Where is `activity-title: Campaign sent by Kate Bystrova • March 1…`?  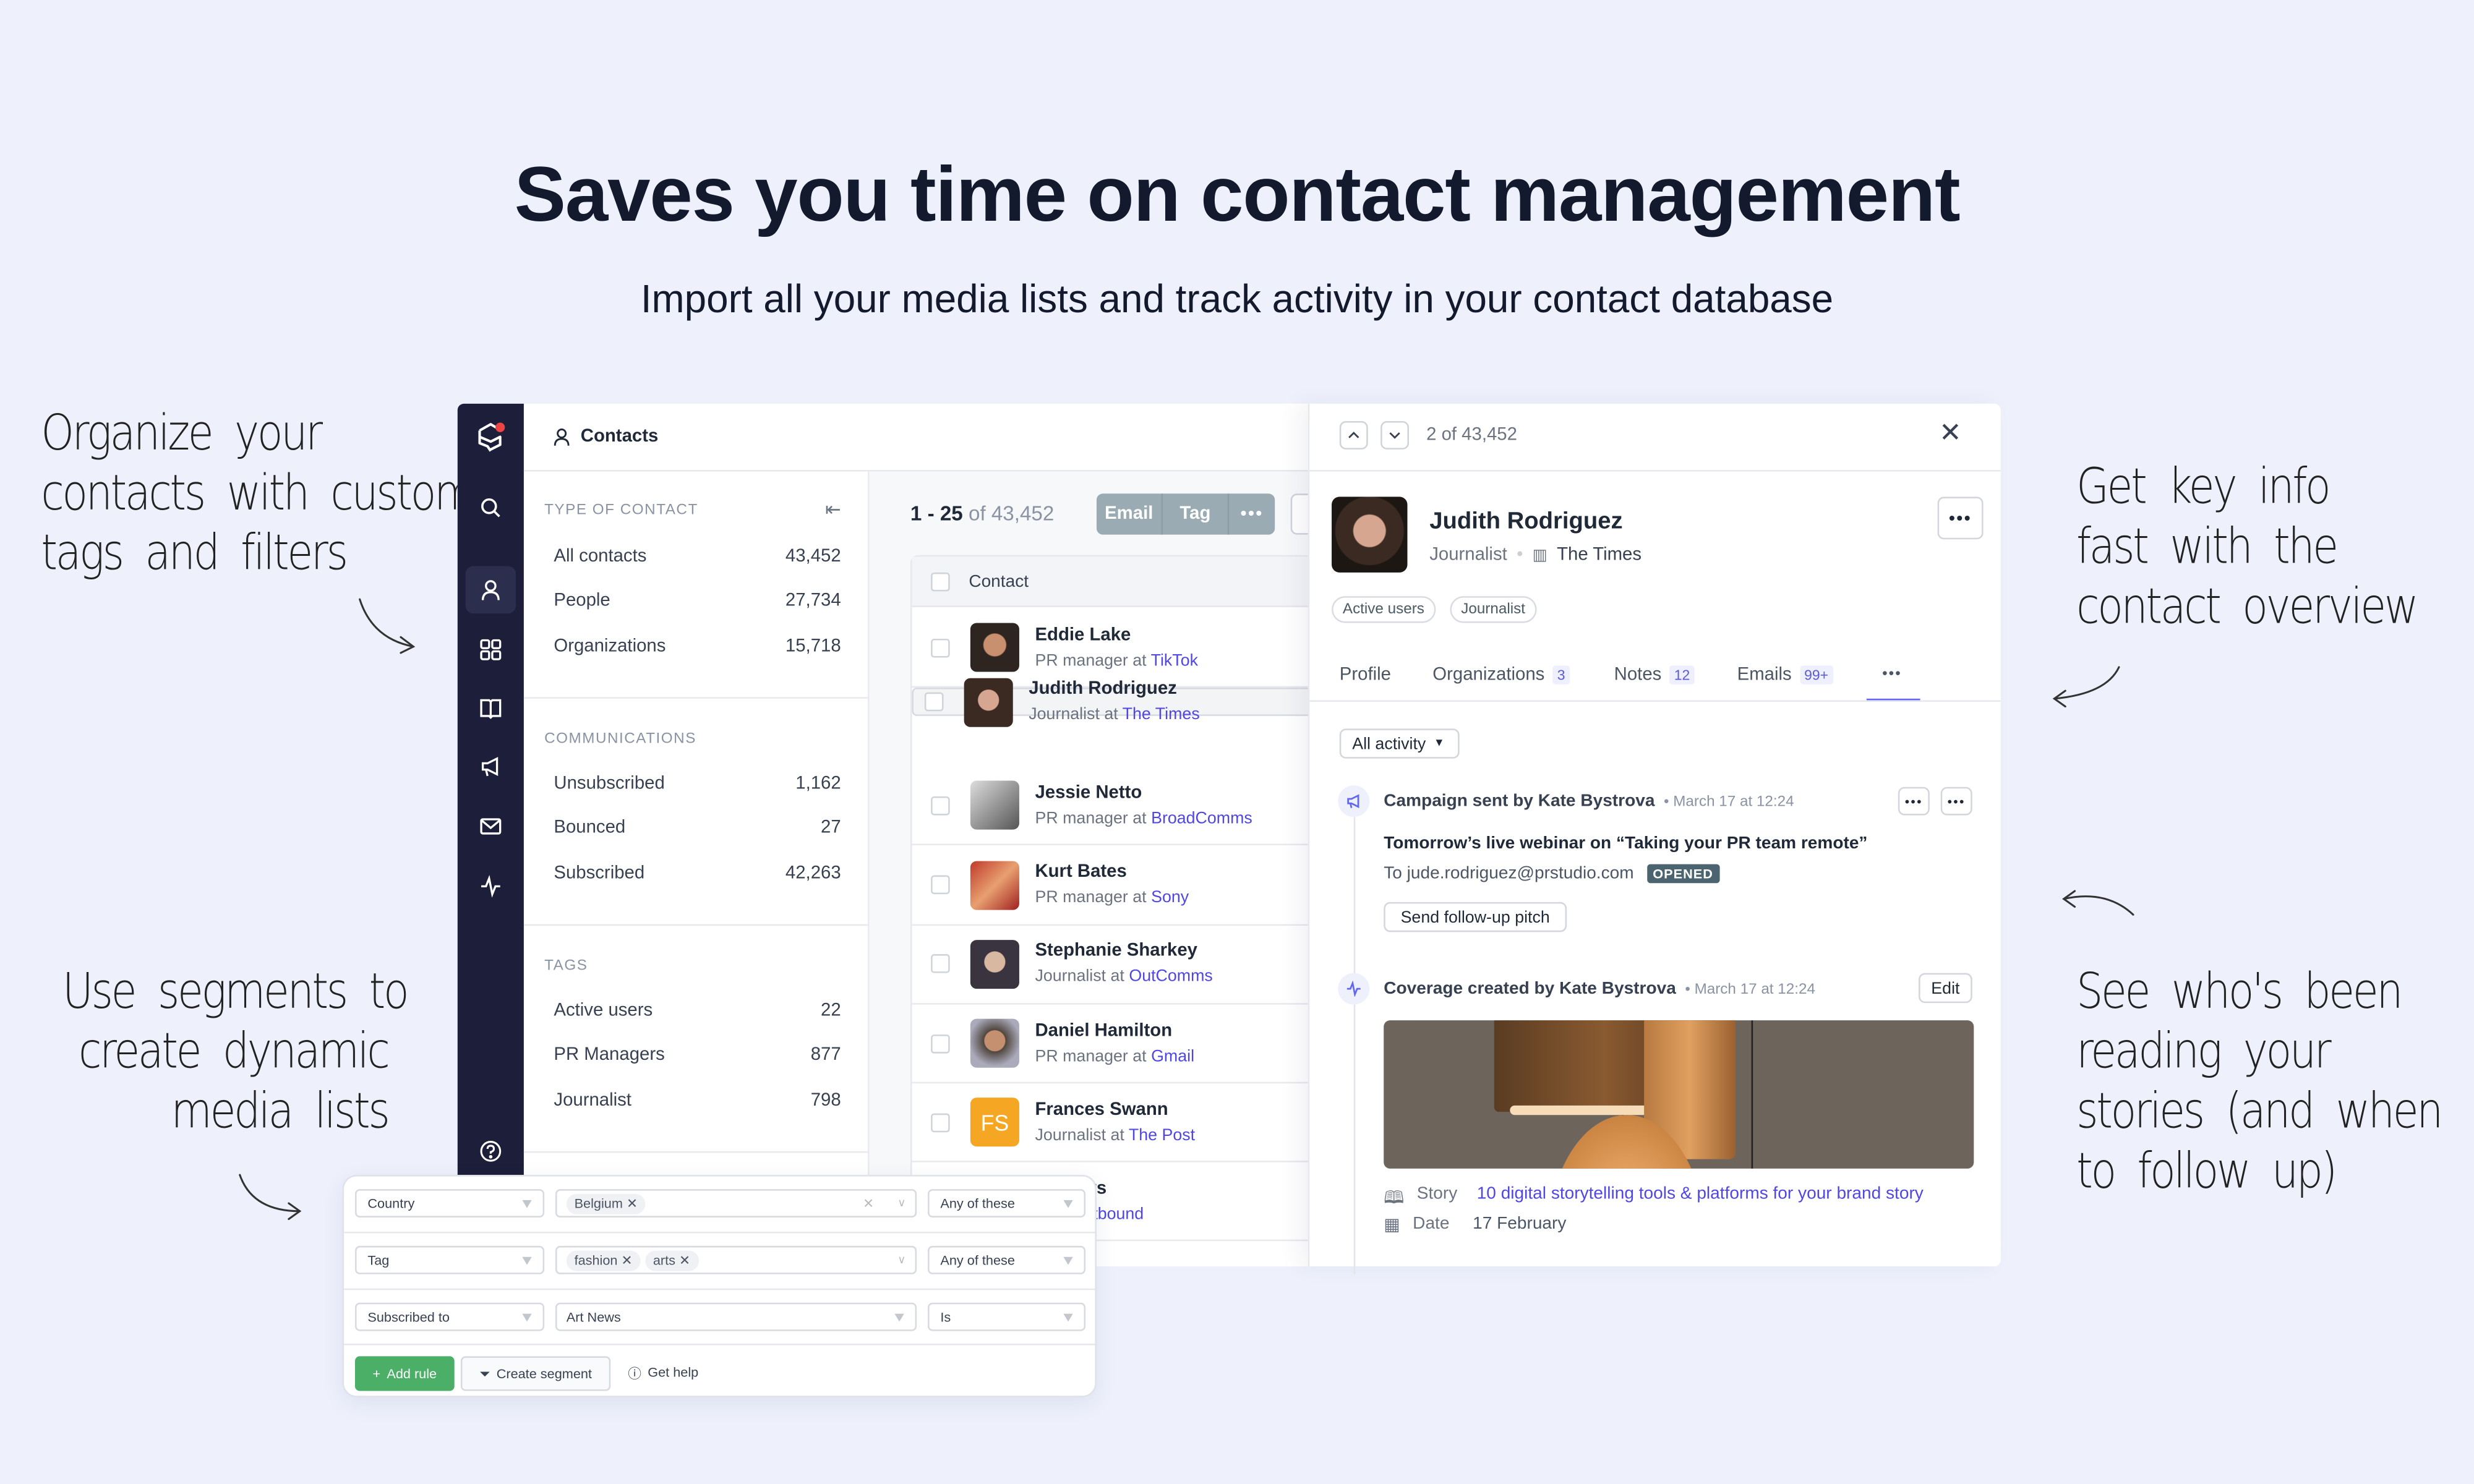
activity-title: Campaign sent by Kate Bystrova • March 1… is located at coordinates (1589, 801).